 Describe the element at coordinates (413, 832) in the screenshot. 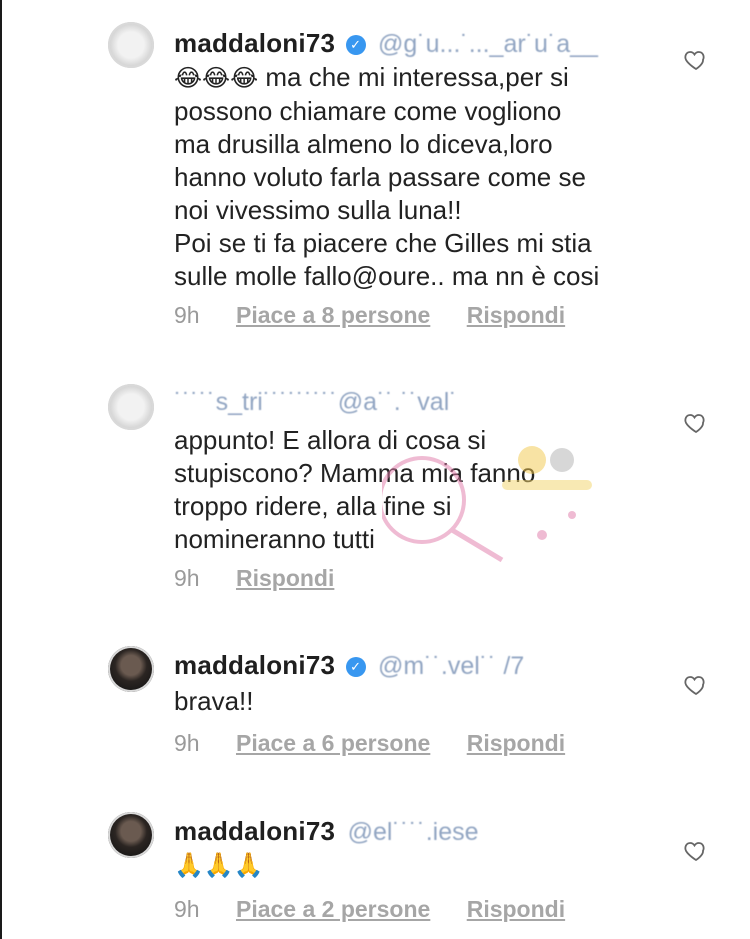

I see `mention-link: @el˙˙˙˙.iese` at that location.